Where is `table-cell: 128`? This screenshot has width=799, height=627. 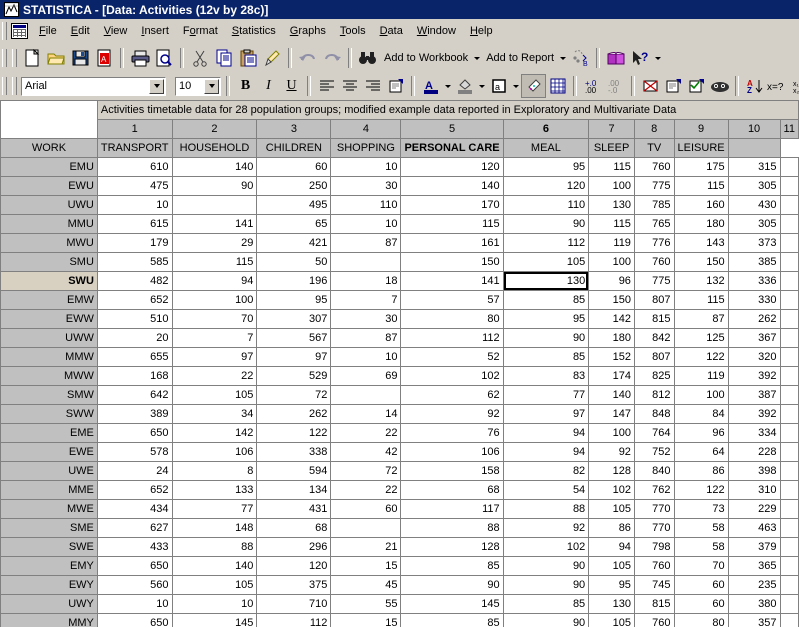
table-cell: 128 is located at coordinates (452, 547).